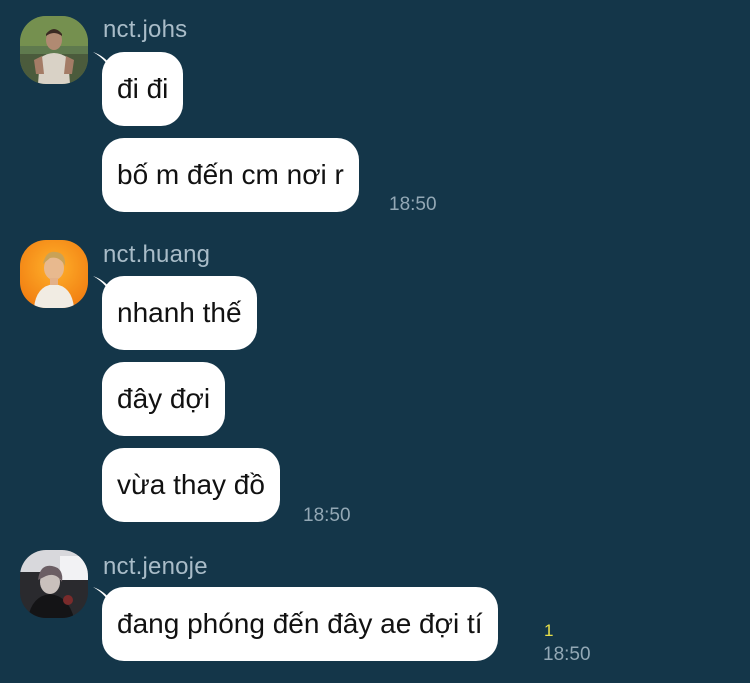  What do you see at coordinates (549, 630) in the screenshot?
I see `unread-count: 1` at bounding box center [549, 630].